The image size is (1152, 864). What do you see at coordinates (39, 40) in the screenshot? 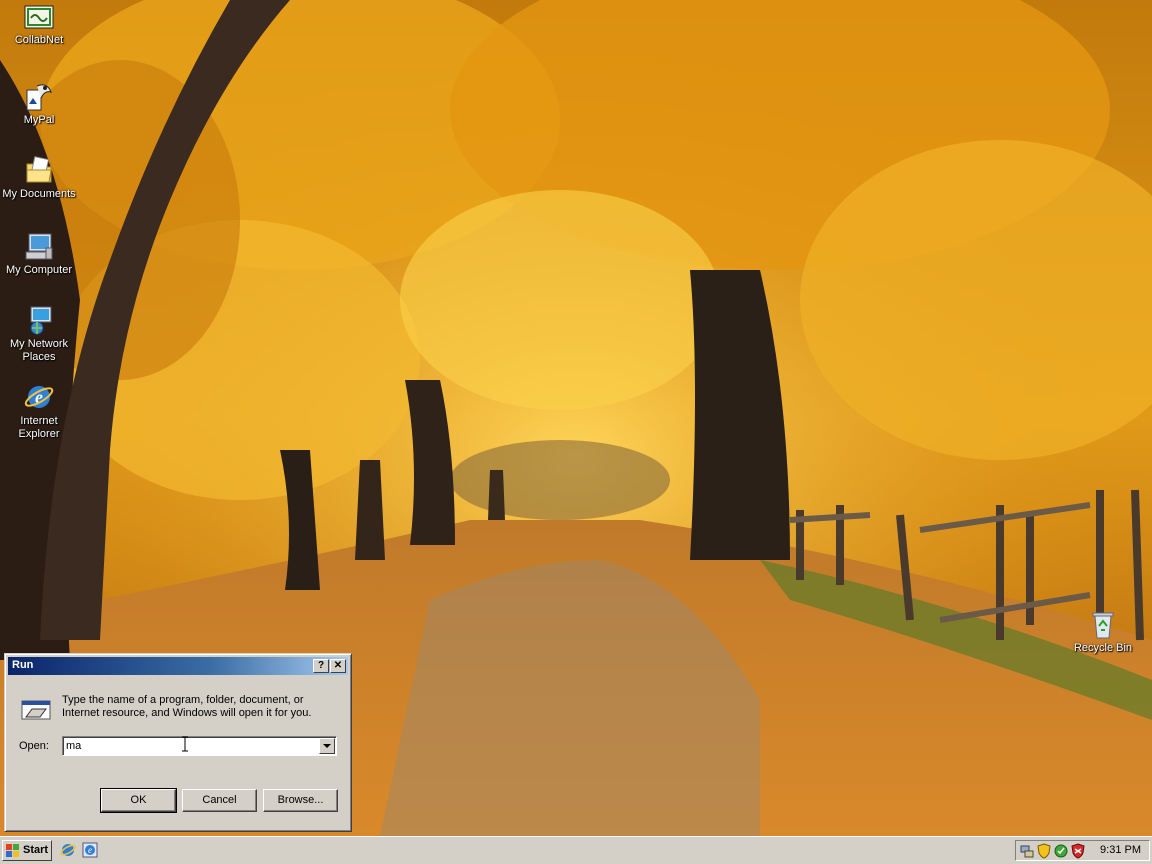
I see `desktop-icon-label: CollabNet` at bounding box center [39, 40].